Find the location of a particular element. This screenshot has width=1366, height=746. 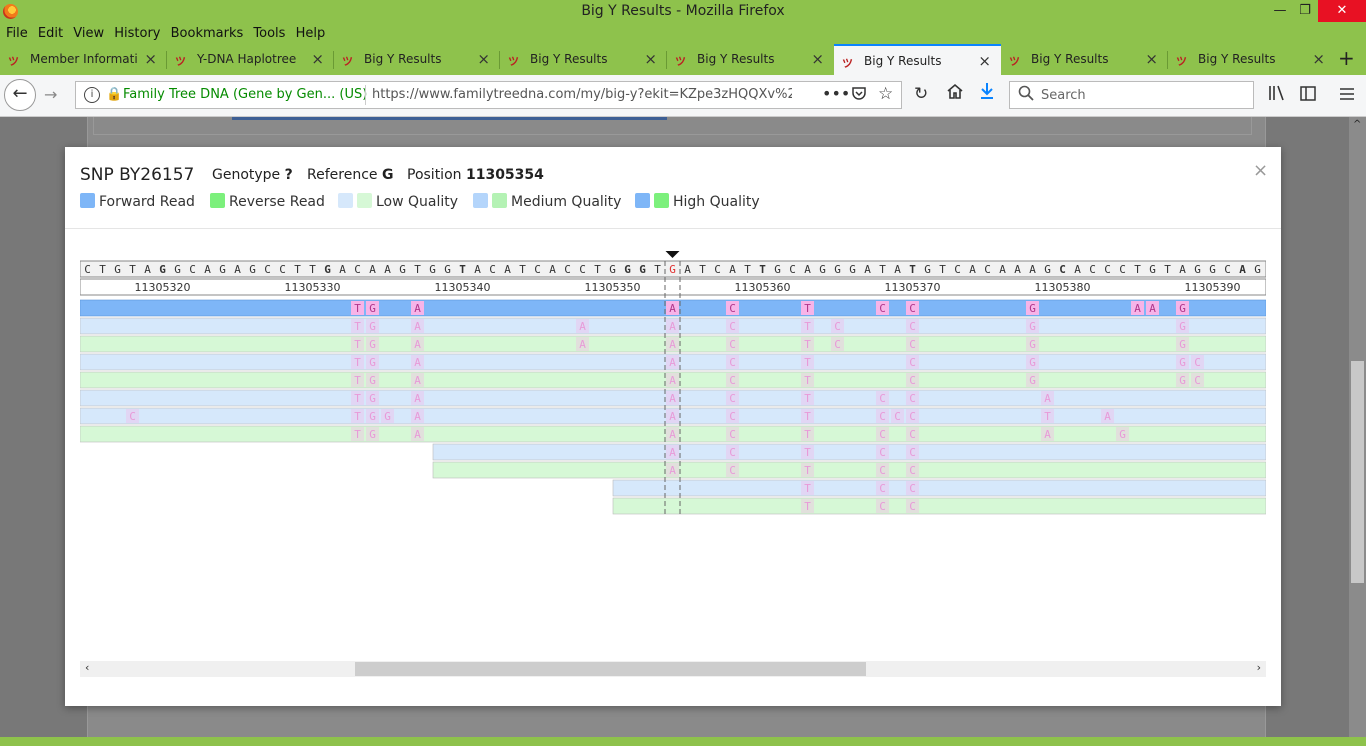

menu-tools: Tools is located at coordinates (266, 34).